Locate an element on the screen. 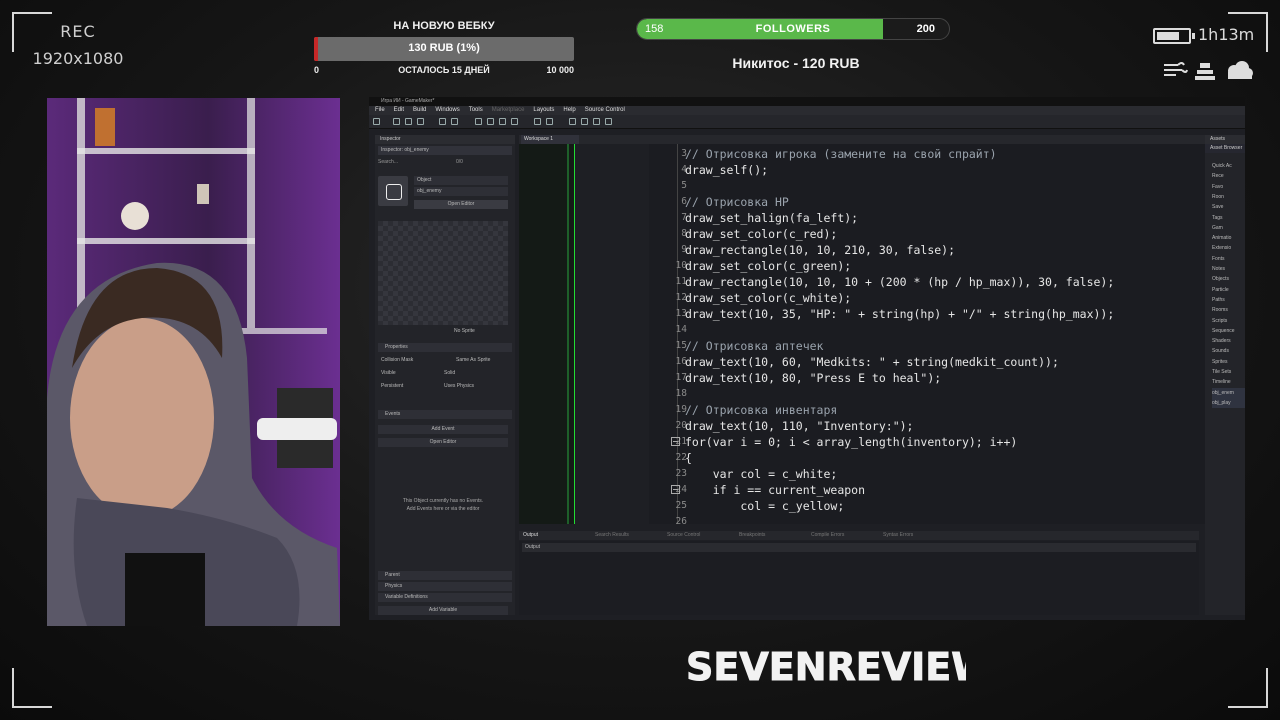 The width and height of the screenshot is (1280, 720). asset-tree-item: Fonts is located at coordinates (1228, 259).